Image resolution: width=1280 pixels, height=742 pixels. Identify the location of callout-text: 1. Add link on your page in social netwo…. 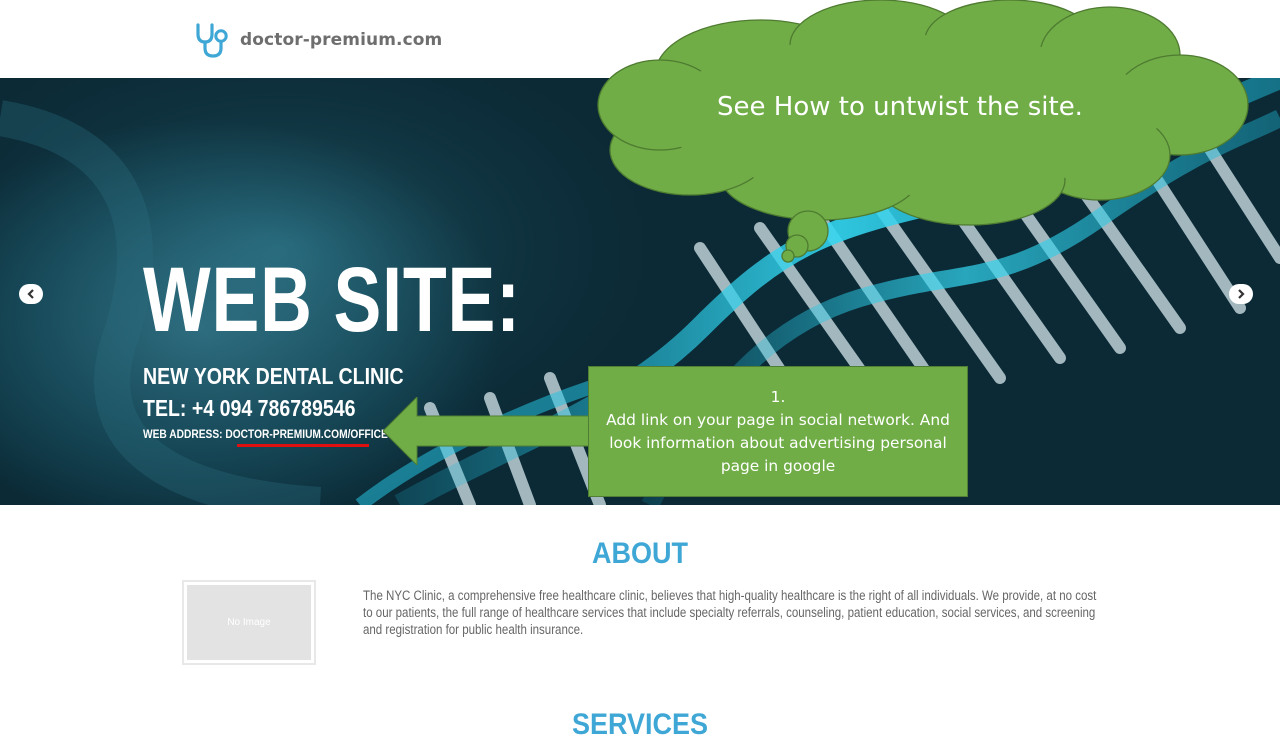
(778, 432).